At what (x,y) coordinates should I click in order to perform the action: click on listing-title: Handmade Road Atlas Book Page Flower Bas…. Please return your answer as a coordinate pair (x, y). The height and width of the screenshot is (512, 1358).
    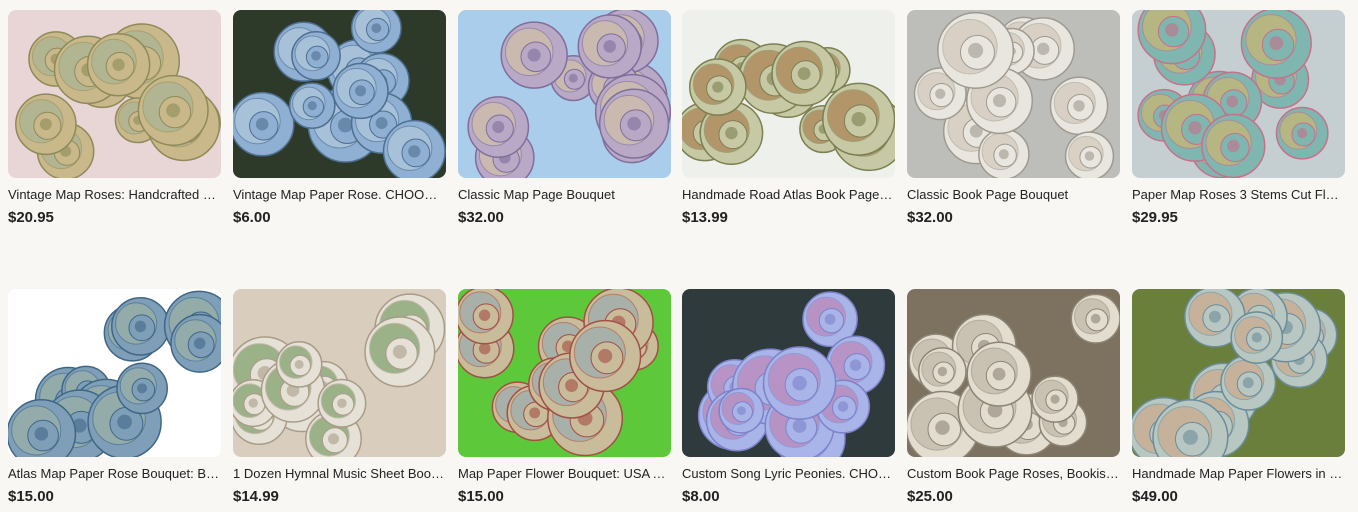
    Looking at the image, I should click on (788, 195).